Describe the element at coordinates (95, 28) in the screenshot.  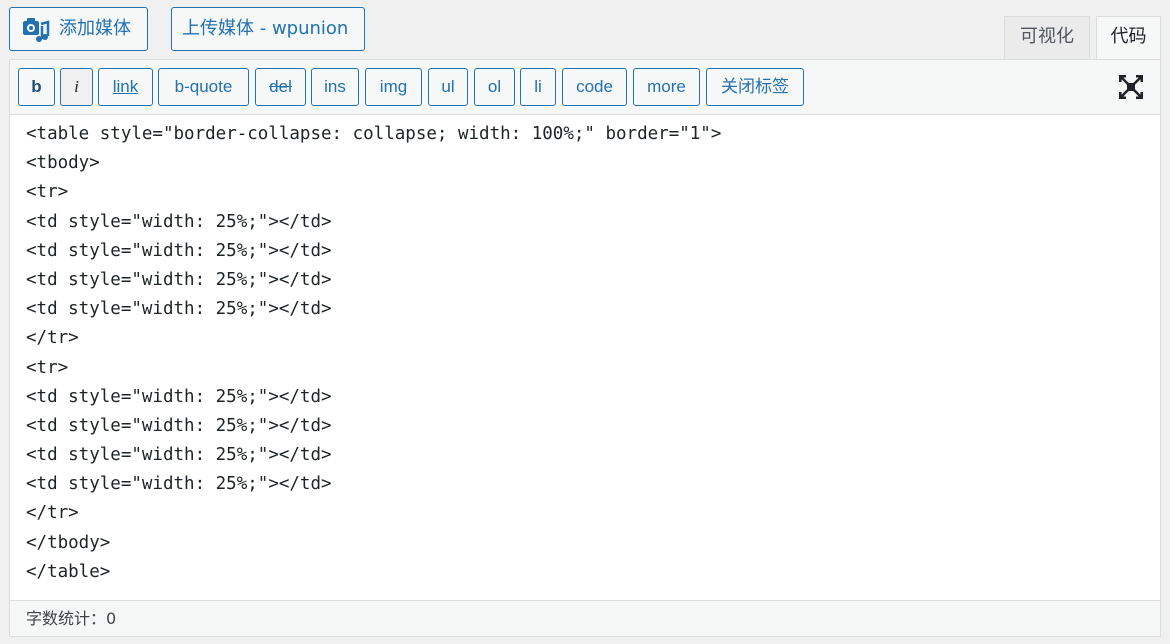
I see `add-media-label: 添加媒体` at that location.